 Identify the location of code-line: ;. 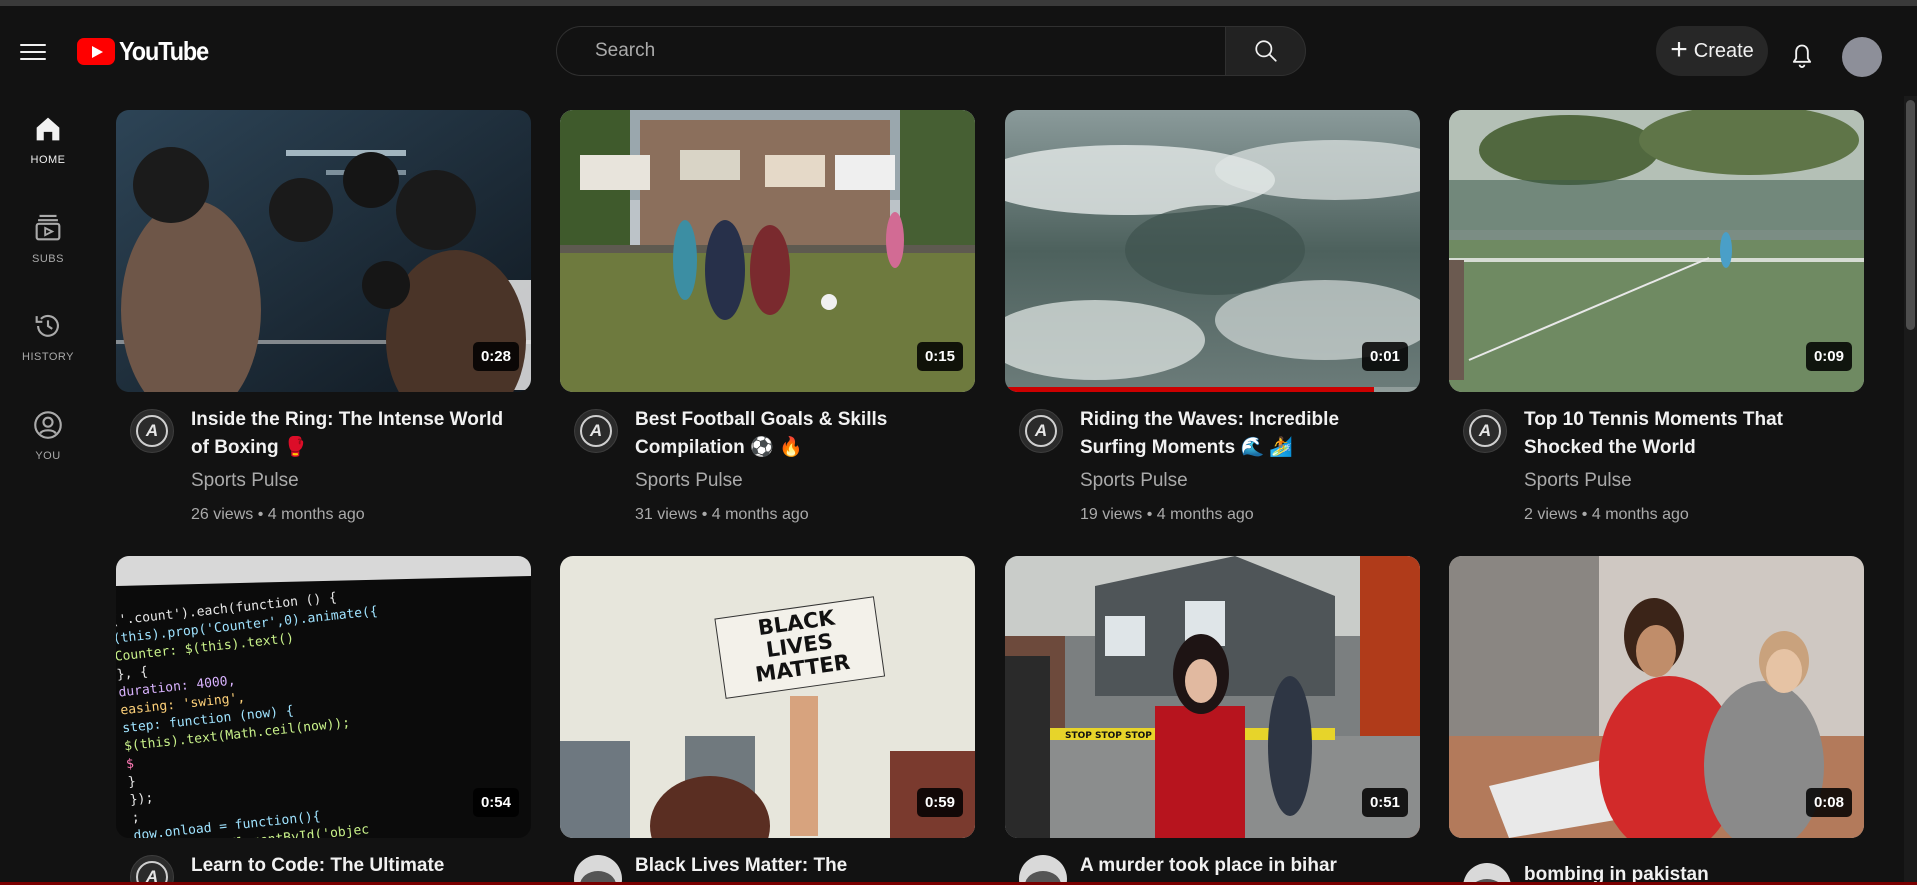
(135, 818).